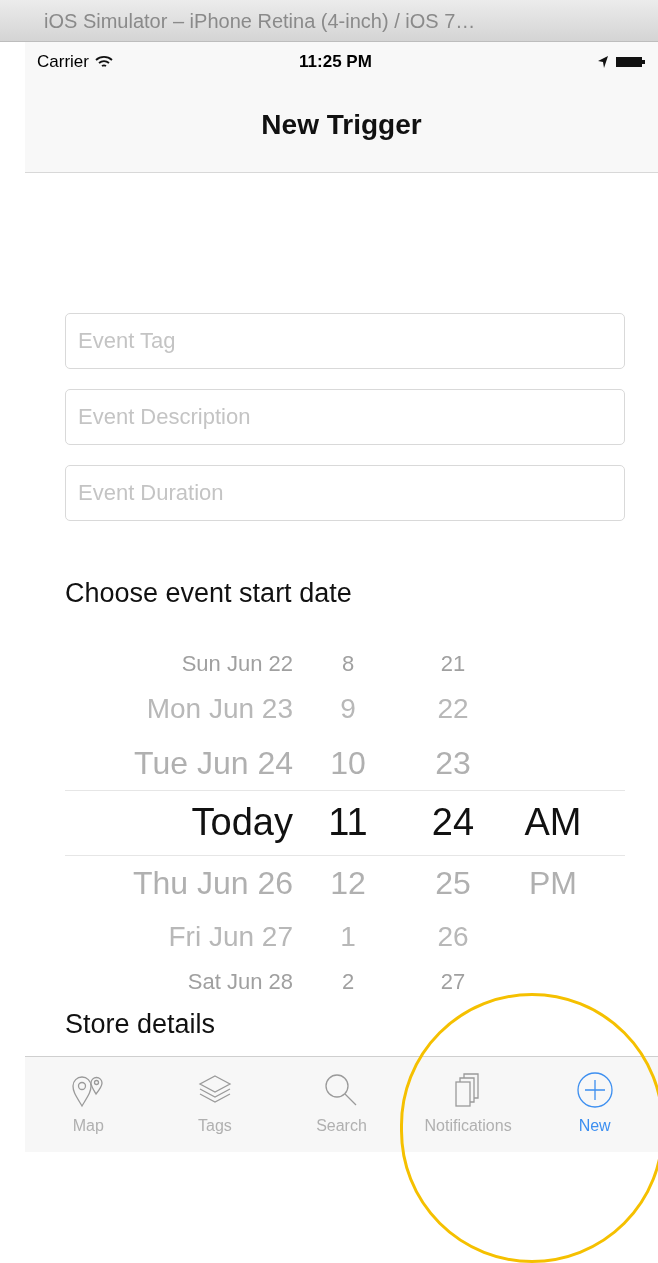 The image size is (658, 1263). What do you see at coordinates (453, 936) in the screenshot?
I see `minute-wheel-item: 26` at bounding box center [453, 936].